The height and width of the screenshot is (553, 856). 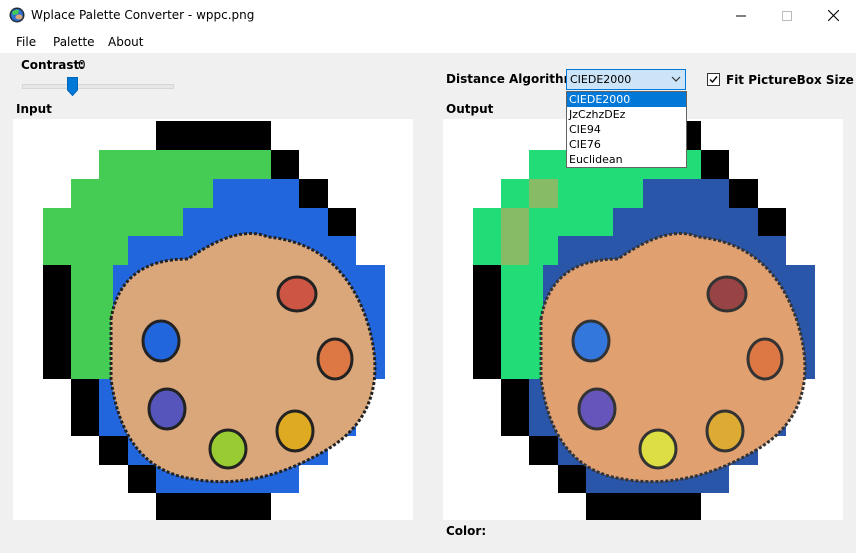 I want to click on close-icon, so click(x=833, y=15).